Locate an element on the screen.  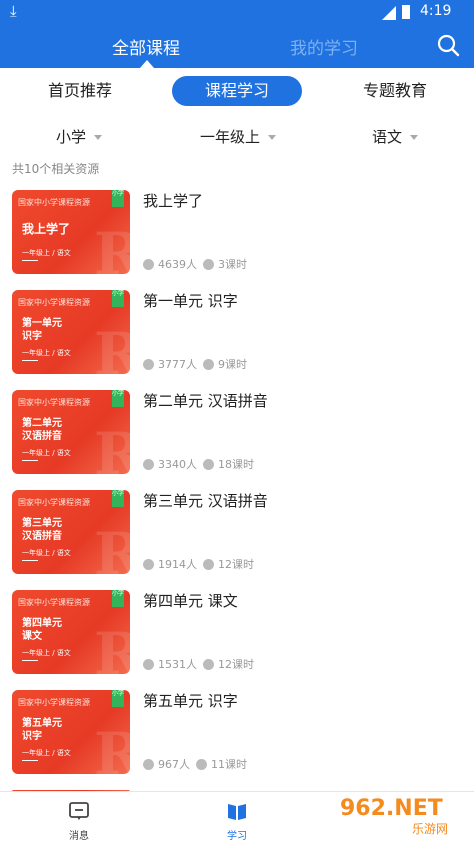
course-lessons: 9课时 is located at coordinates (232, 364).